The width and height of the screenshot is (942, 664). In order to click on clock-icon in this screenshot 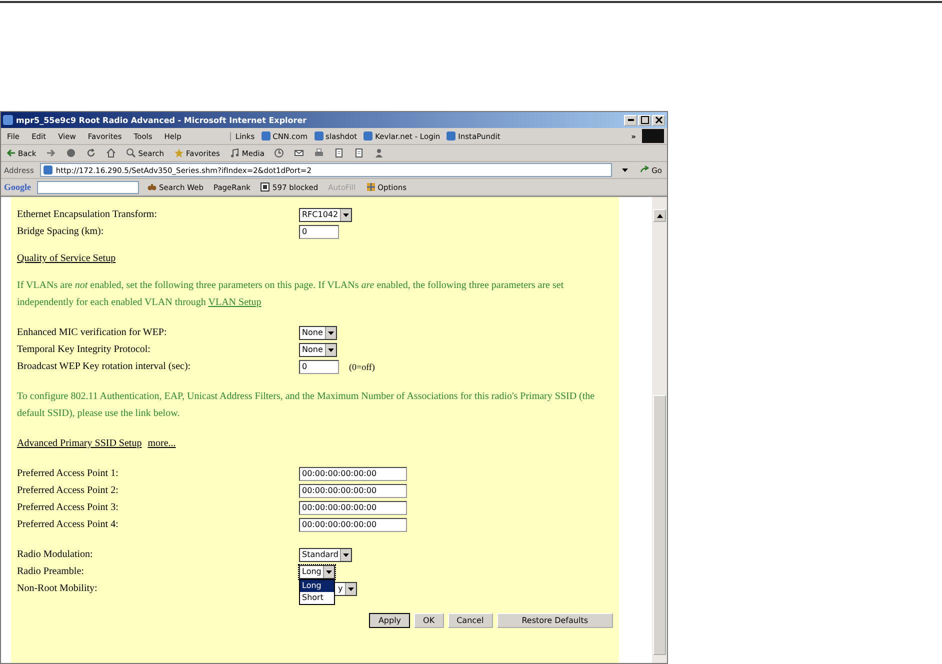, I will do `click(279, 153)`.